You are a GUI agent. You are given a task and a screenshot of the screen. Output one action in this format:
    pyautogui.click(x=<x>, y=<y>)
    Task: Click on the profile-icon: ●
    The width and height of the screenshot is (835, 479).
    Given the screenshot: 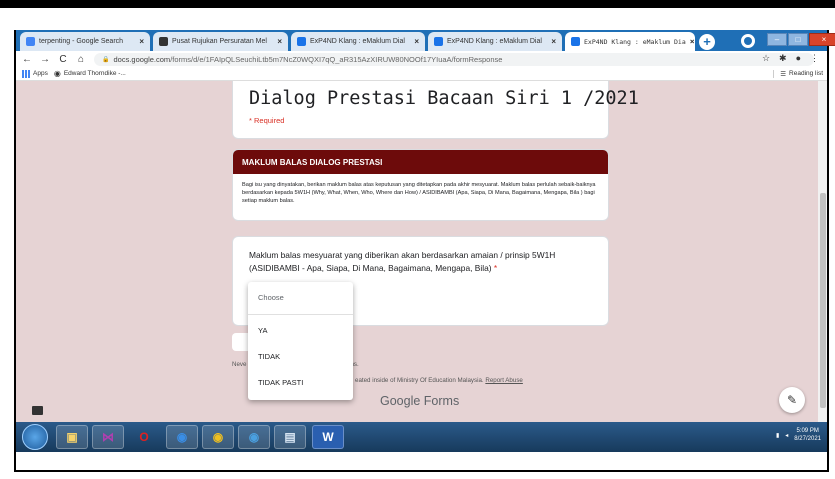 What is the action you would take?
    pyautogui.click(x=798, y=58)
    